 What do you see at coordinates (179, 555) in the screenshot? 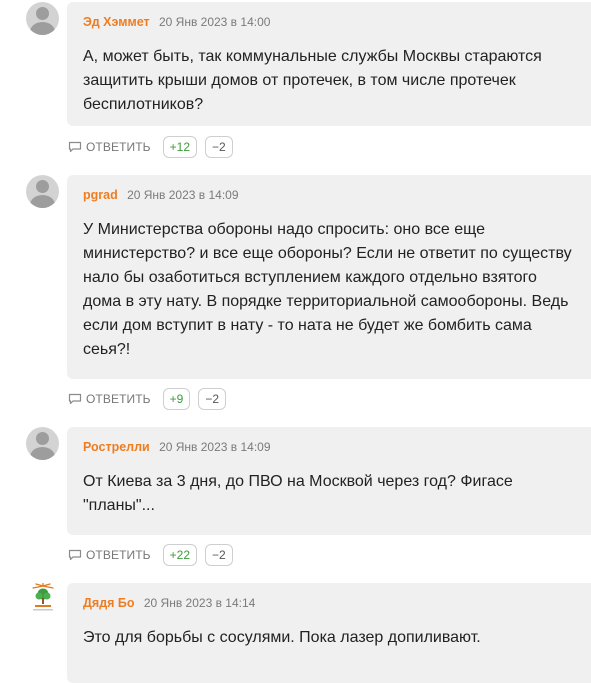
I see `upvote-button: +22` at bounding box center [179, 555].